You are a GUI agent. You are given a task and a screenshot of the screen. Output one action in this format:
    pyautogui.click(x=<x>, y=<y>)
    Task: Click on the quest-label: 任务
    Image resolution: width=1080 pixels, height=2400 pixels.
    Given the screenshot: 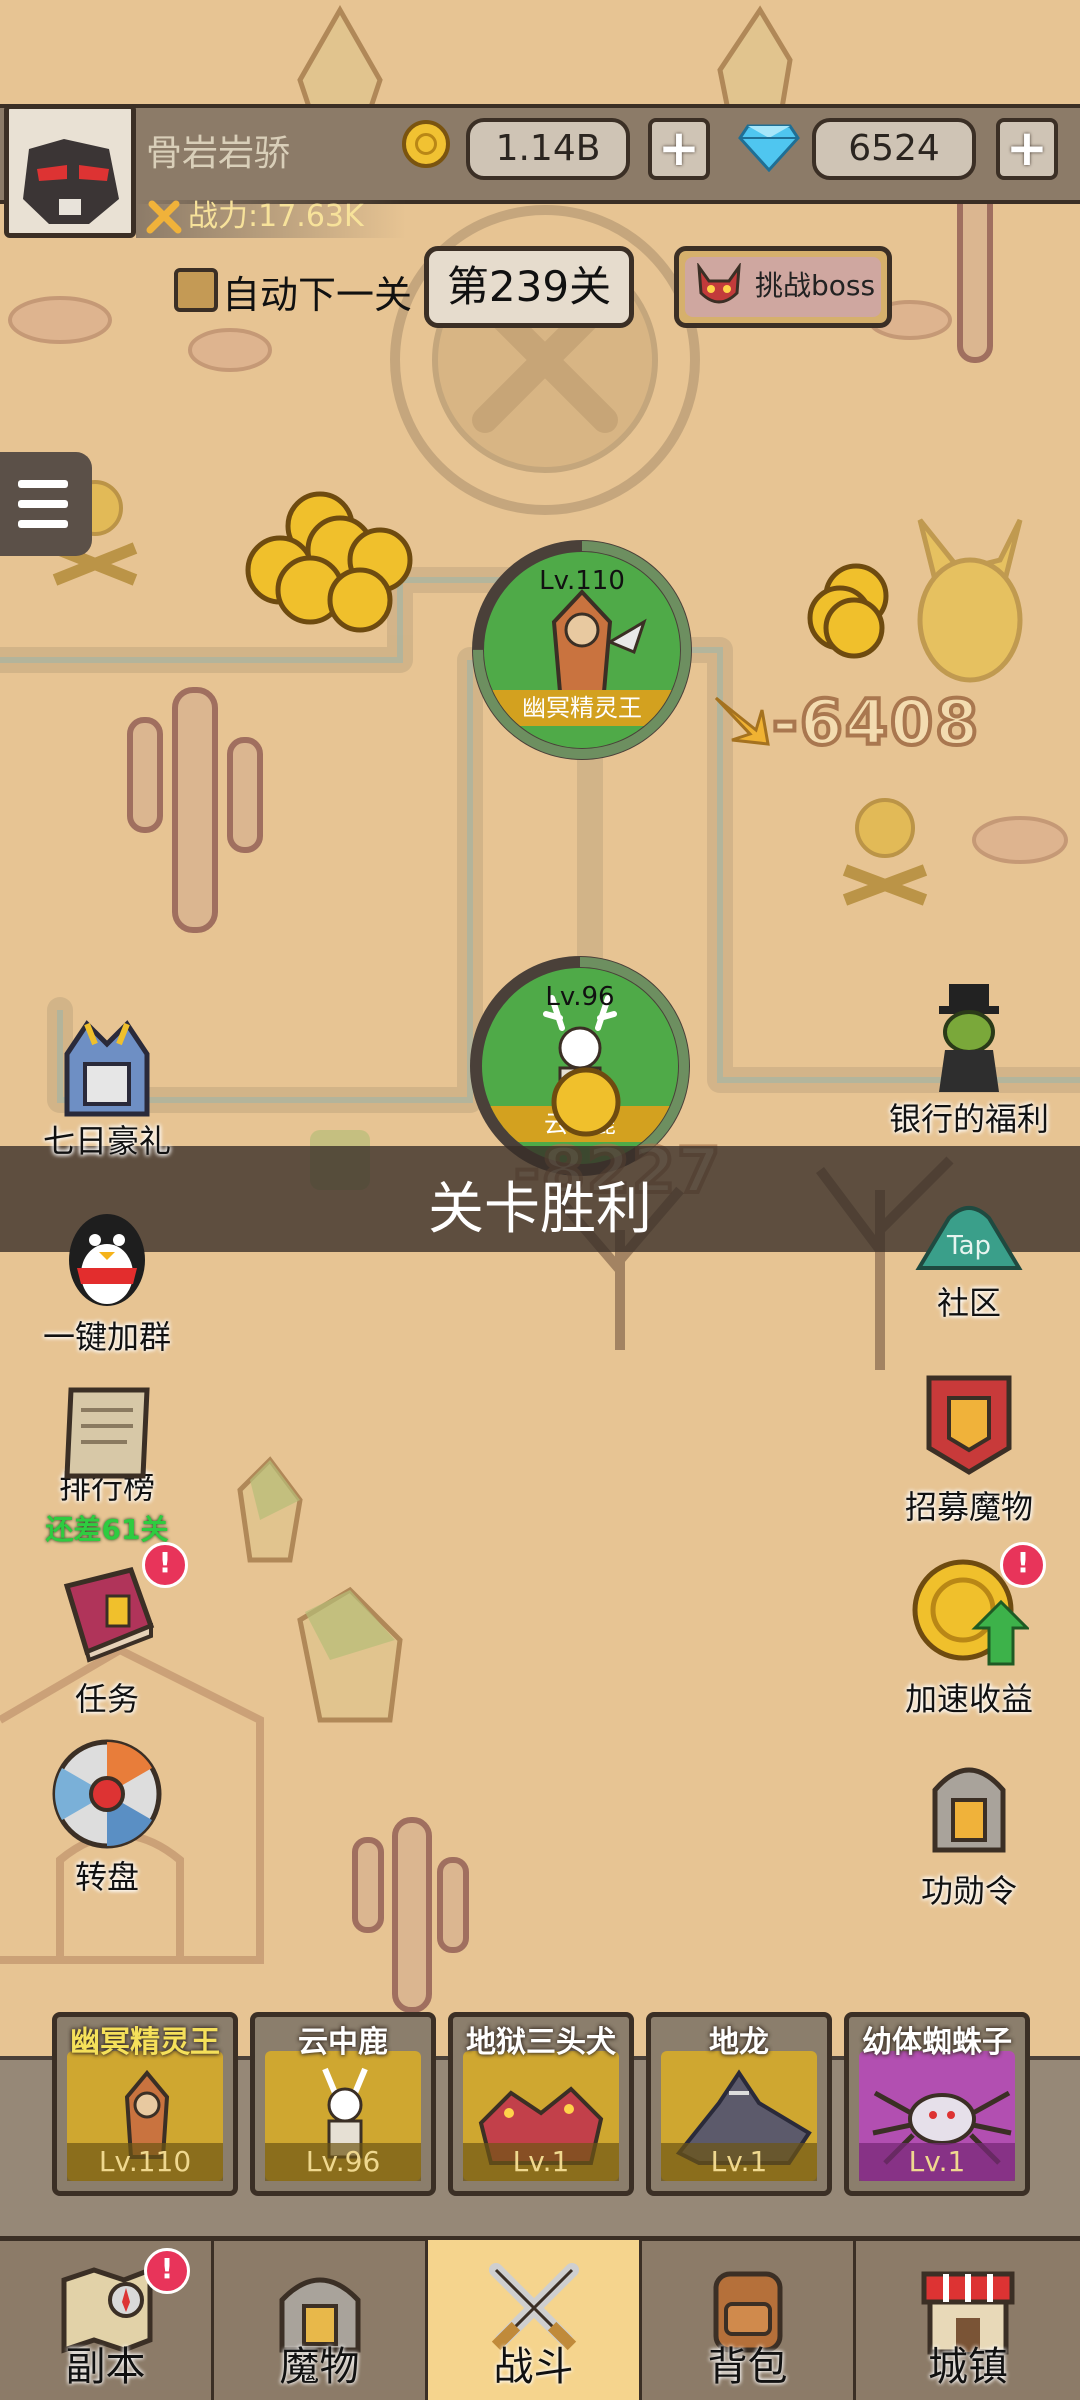 What is the action you would take?
    pyautogui.click(x=106, y=1699)
    